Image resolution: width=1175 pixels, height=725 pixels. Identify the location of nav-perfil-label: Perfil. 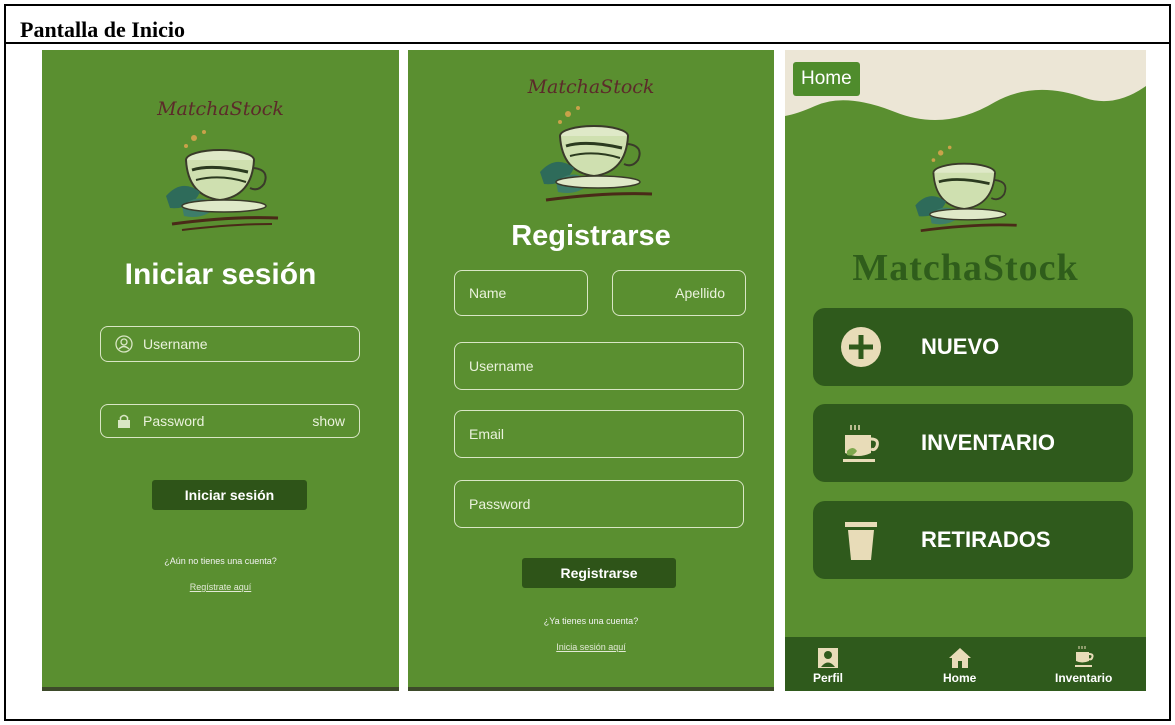
(828, 678).